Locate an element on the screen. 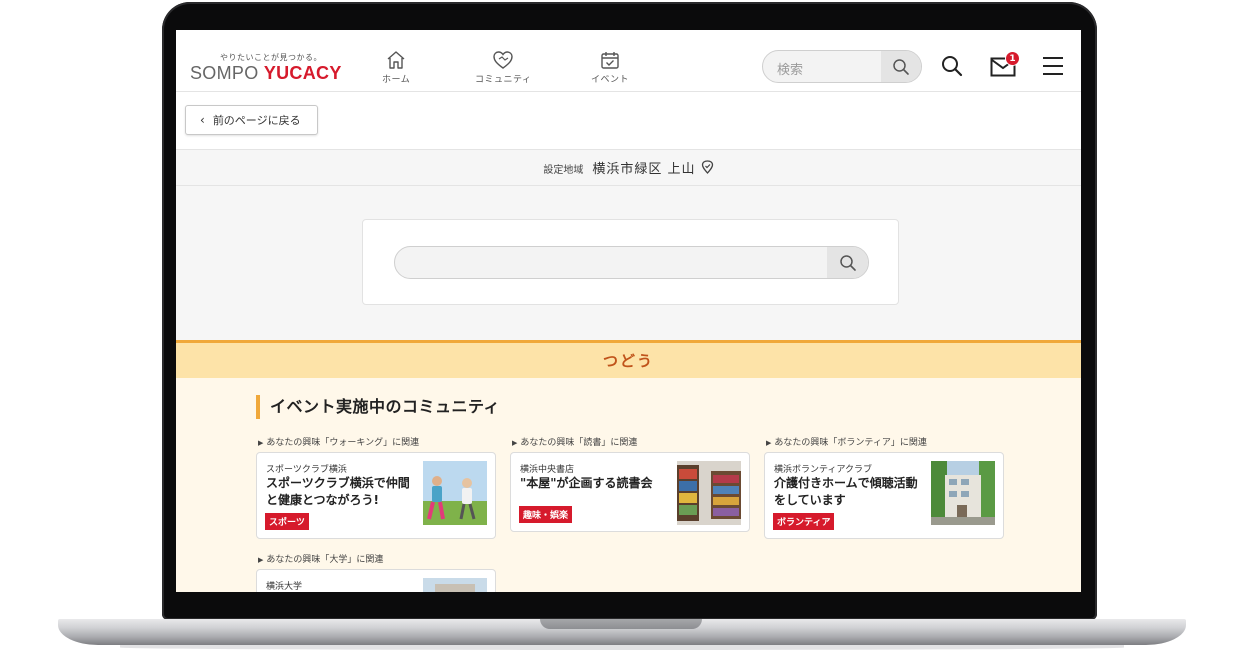 This screenshot has width=1240, height=664. region-value: 横浜市緑区 上山 is located at coordinates (643, 169).